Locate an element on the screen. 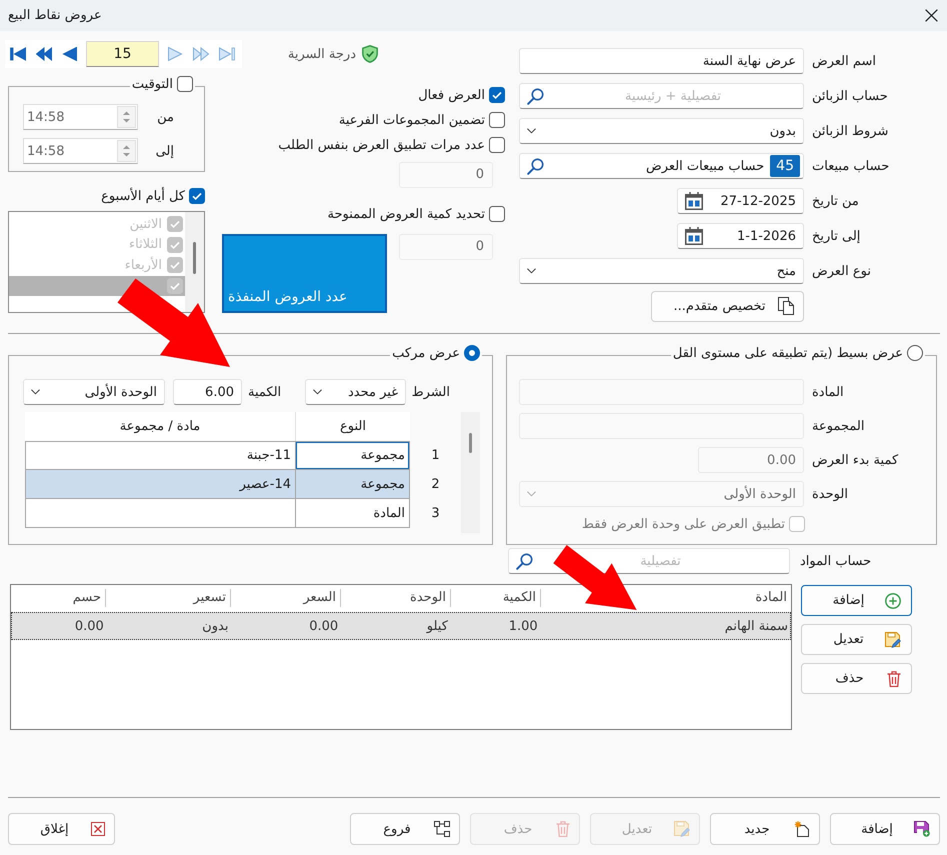  edit-button: تعديل is located at coordinates (856, 639).